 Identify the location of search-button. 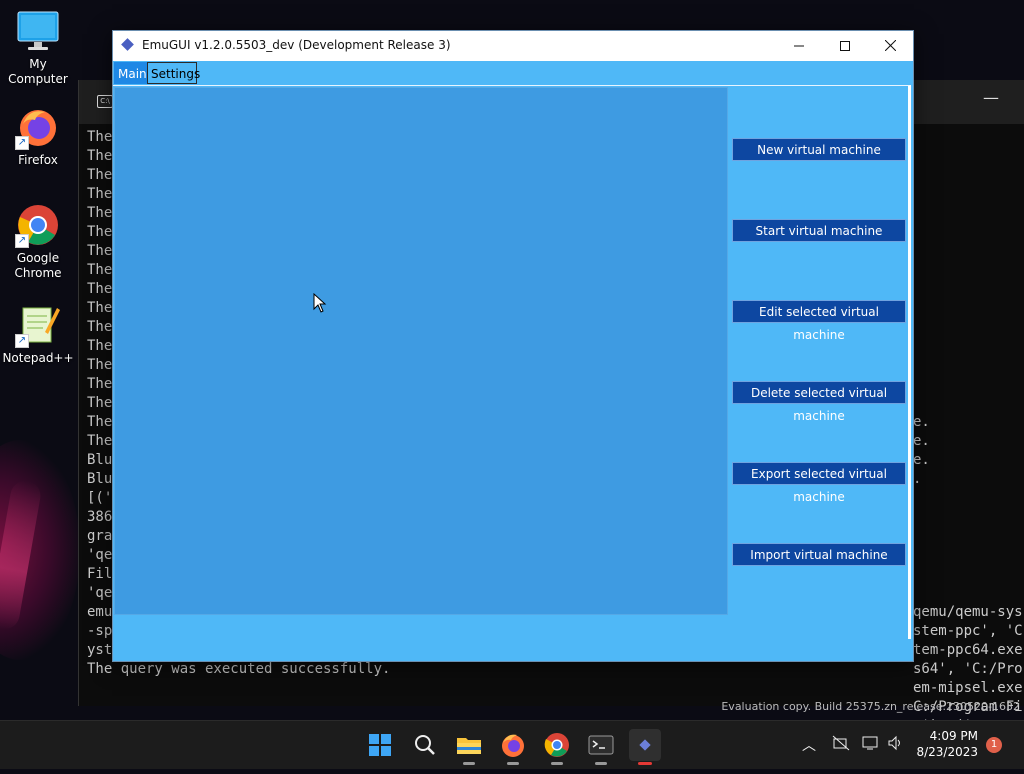
(425, 745).